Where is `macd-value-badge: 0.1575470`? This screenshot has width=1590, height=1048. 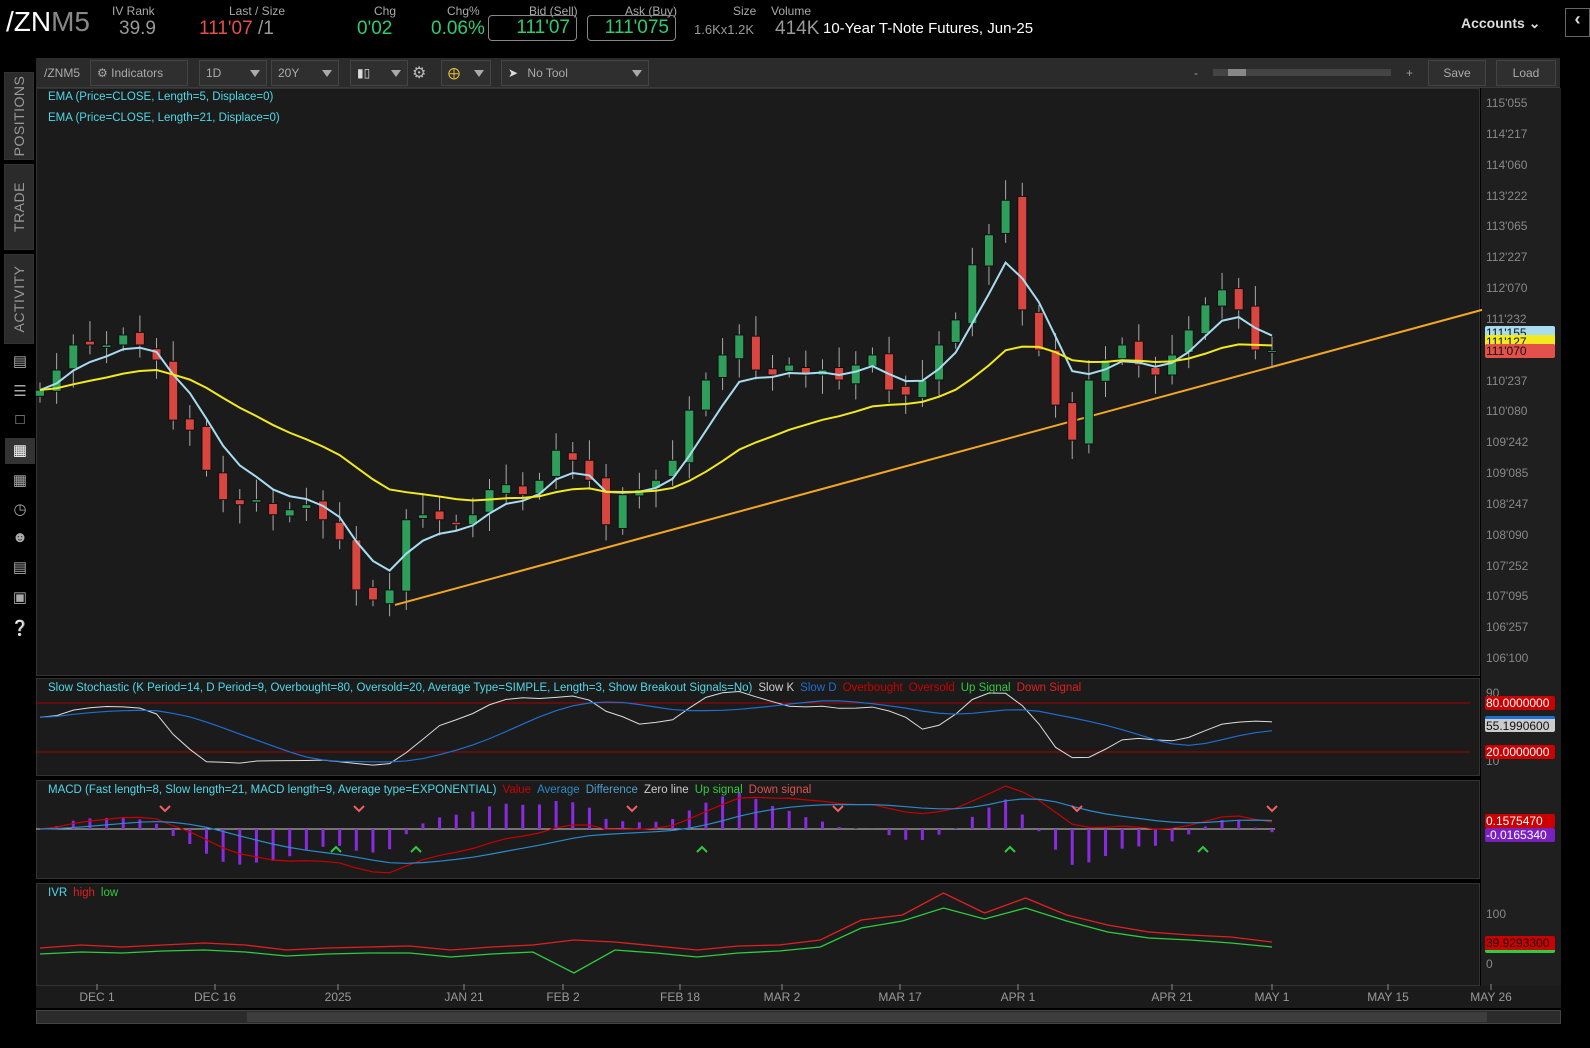
macd-value-badge: 0.1575470 is located at coordinates (1520, 821).